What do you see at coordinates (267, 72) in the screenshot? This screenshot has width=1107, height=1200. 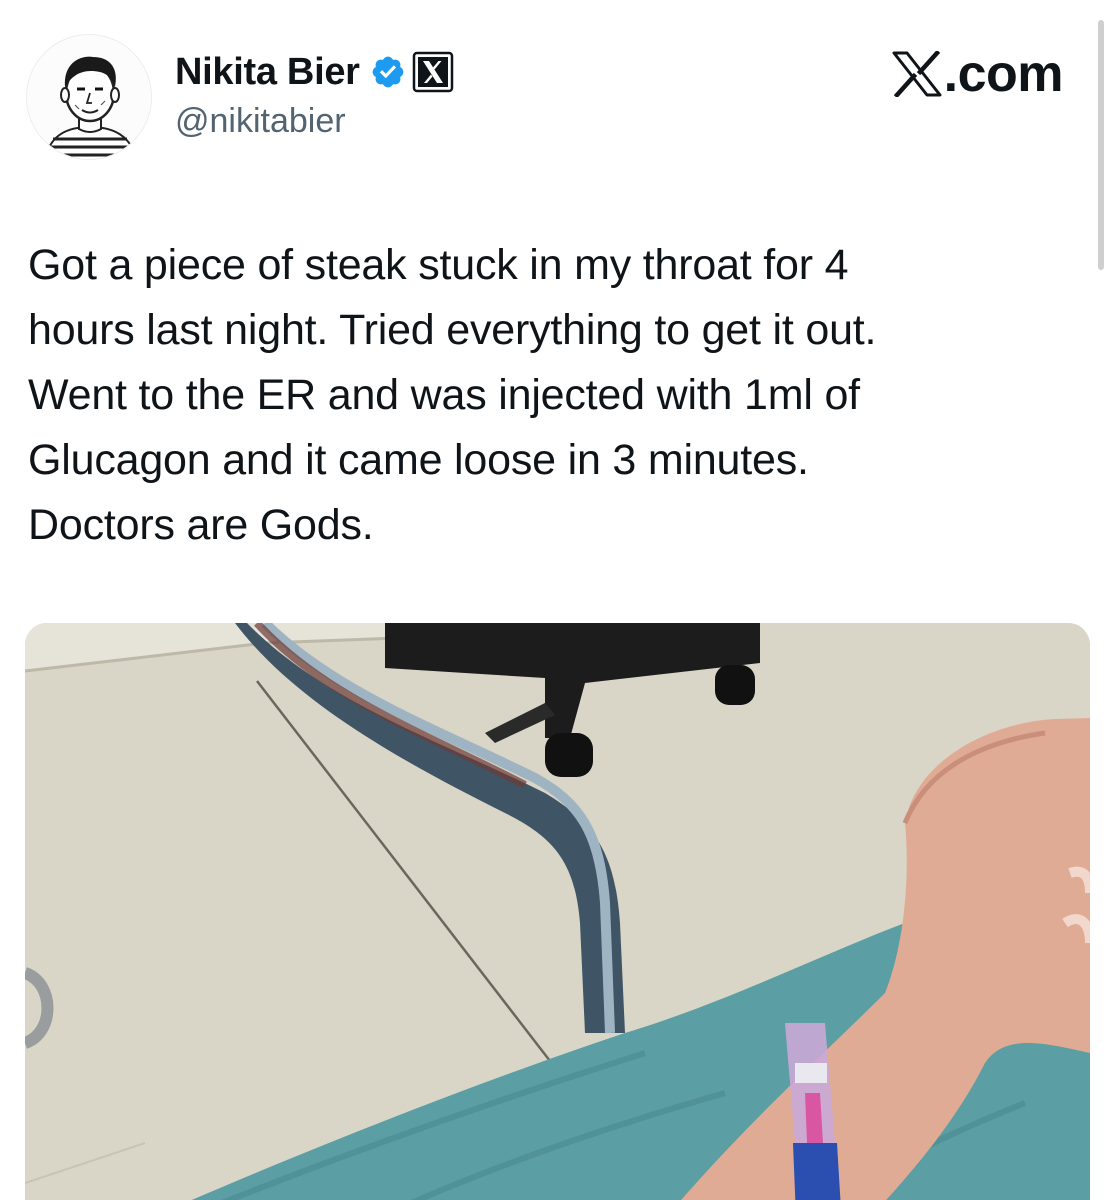 I see `author-display-name: Nikita Bier` at bounding box center [267, 72].